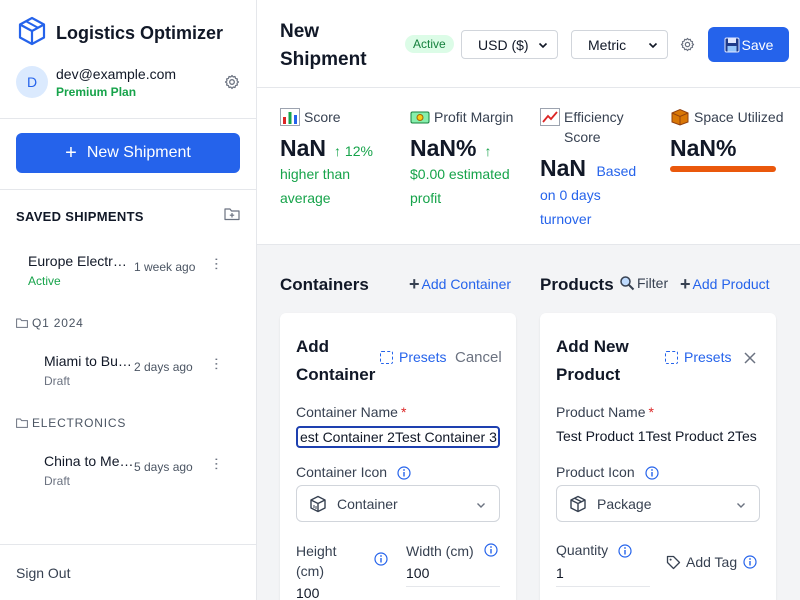 The height and width of the screenshot is (600, 800). Describe the element at coordinates (601, 412) in the screenshot. I see `product-name-label-text: Product Name` at that location.